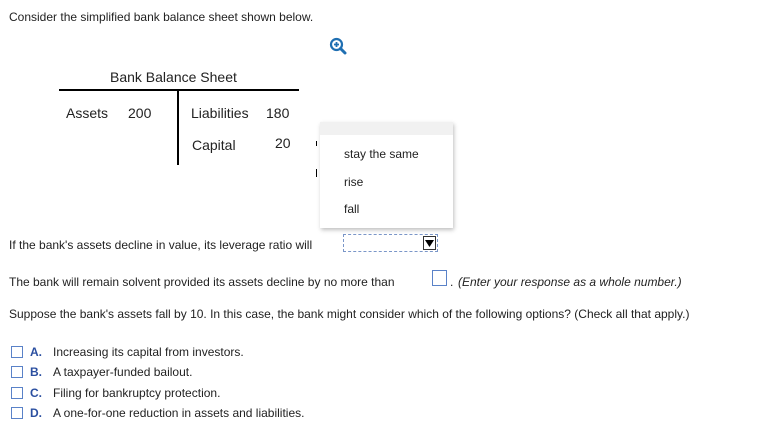  What do you see at coordinates (390, 243) in the screenshot?
I see `leverage-select` at bounding box center [390, 243].